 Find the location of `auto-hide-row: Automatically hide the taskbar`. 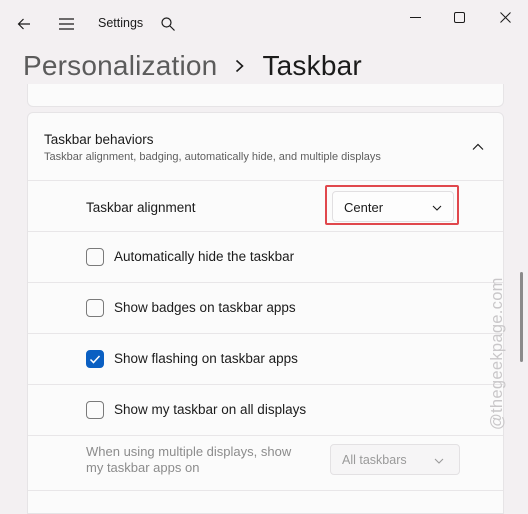

auto-hide-row: Automatically hide the taskbar is located at coordinates (265, 257).